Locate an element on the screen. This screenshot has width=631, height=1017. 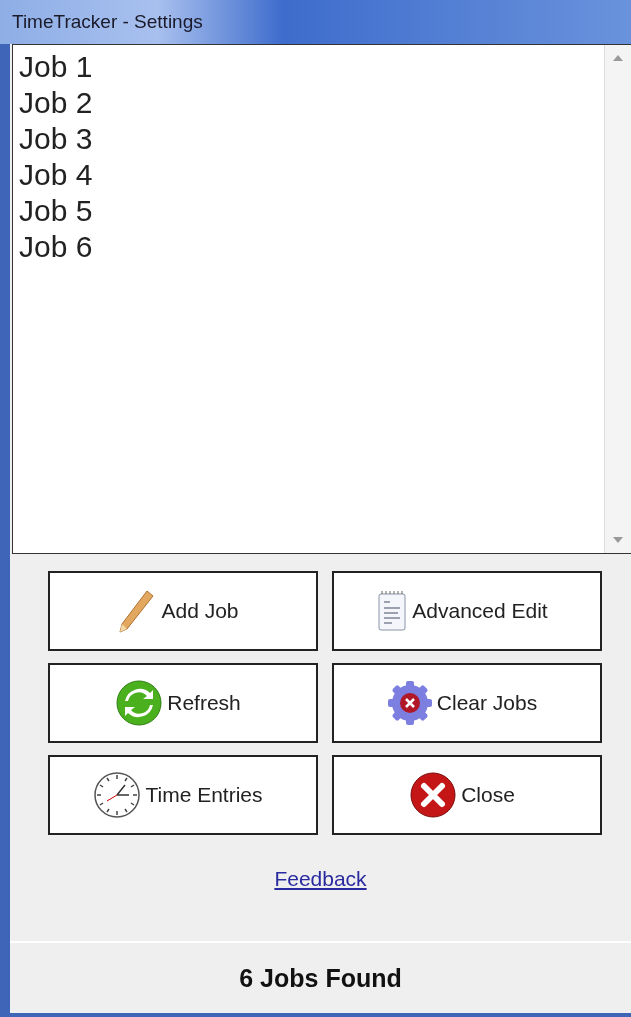
list-item: Job 5 is located at coordinates (308, 211).